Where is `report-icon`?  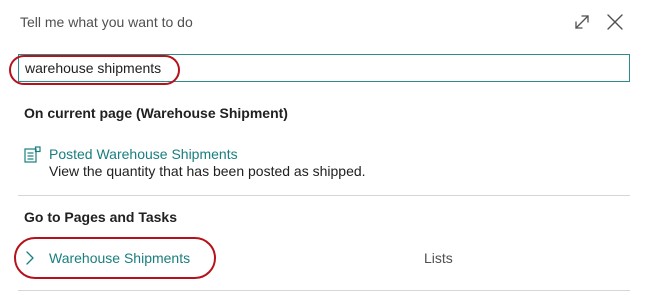
report-icon is located at coordinates (32, 154).